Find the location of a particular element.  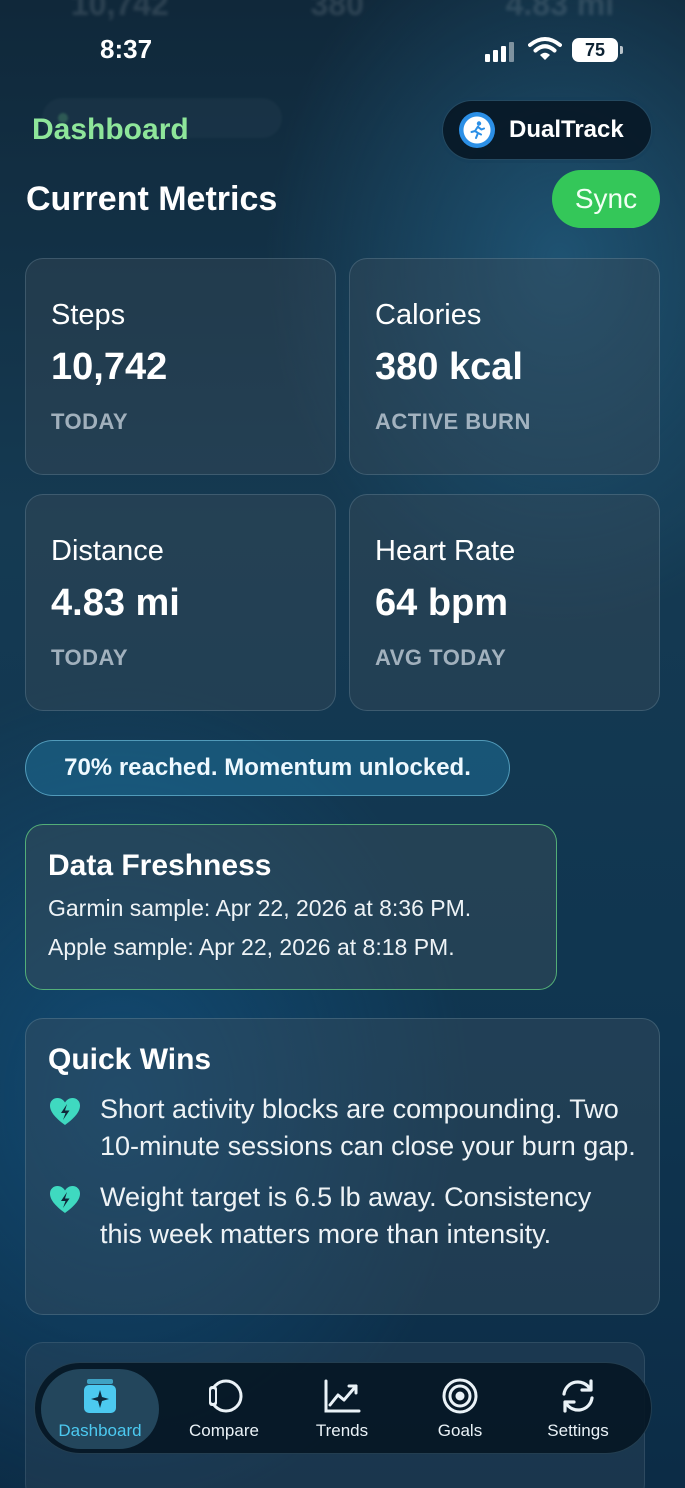

tab-trends: Trends is located at coordinates (342, 1409).